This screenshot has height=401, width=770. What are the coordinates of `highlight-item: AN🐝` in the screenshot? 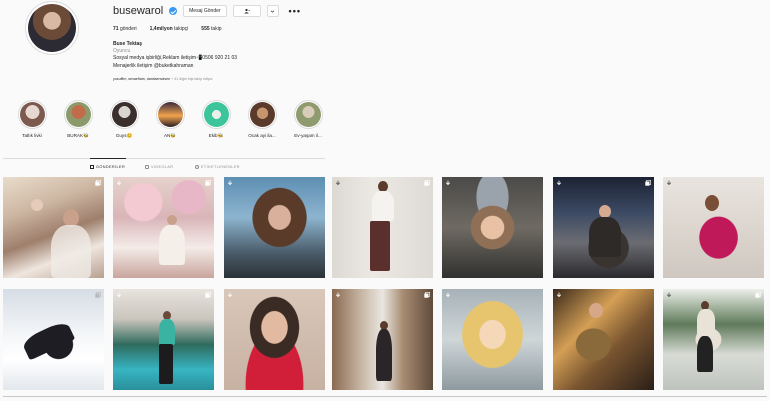 It's located at (170, 119).